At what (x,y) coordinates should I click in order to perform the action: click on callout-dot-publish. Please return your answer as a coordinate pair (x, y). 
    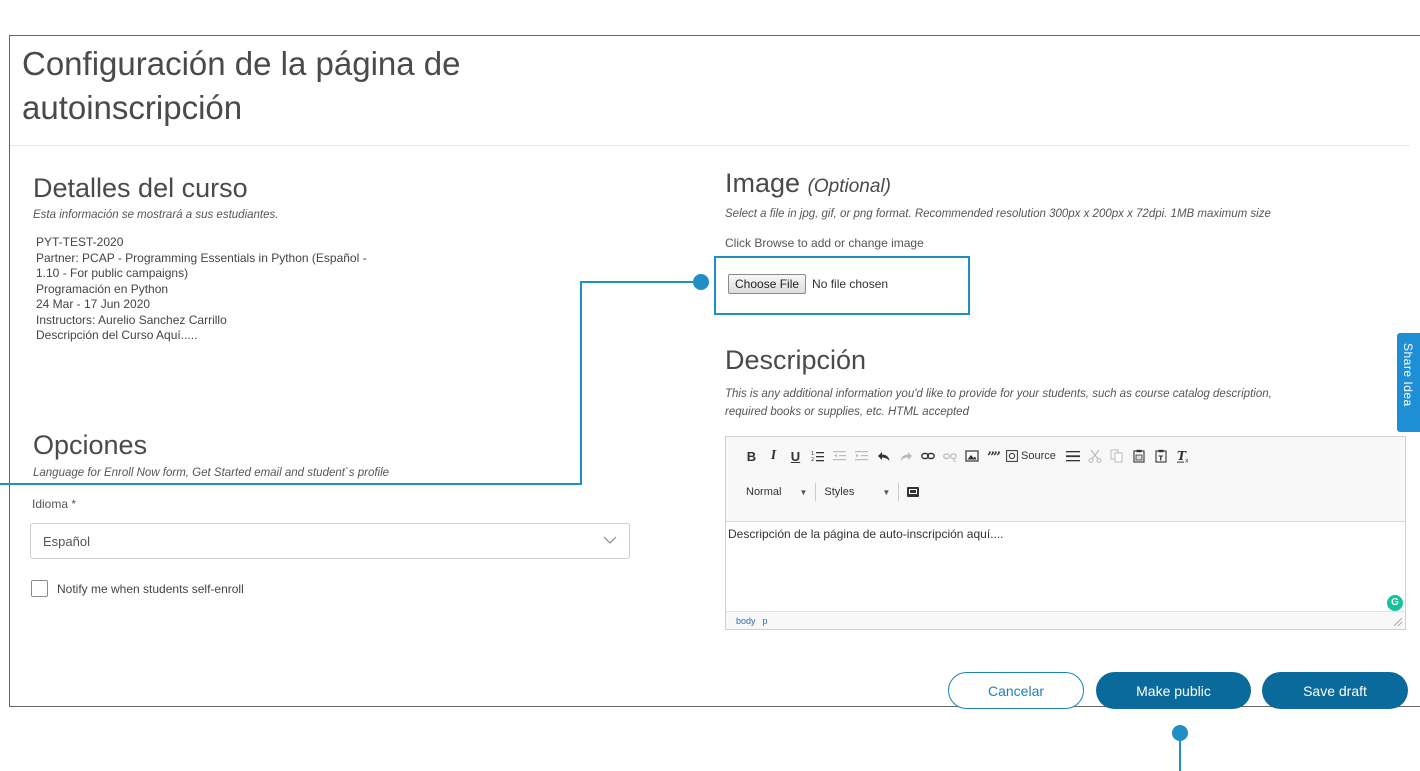
    Looking at the image, I should click on (1180, 733).